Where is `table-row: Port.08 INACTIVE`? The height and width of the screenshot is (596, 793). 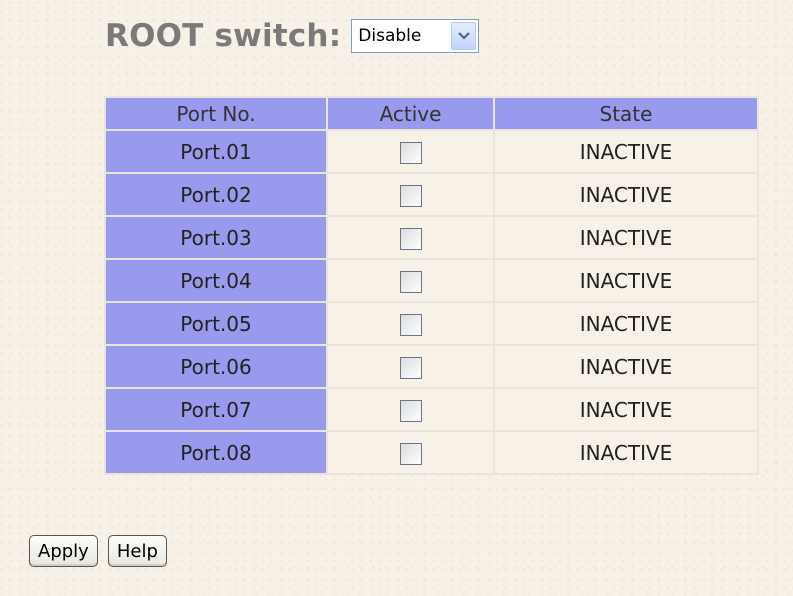
table-row: Port.08 INACTIVE is located at coordinates (431, 452).